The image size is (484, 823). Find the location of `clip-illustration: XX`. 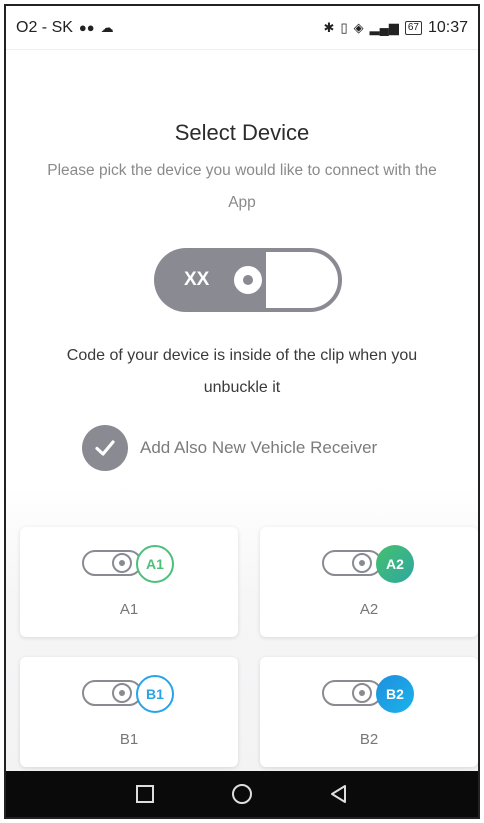

clip-illustration: XX is located at coordinates (248, 280).